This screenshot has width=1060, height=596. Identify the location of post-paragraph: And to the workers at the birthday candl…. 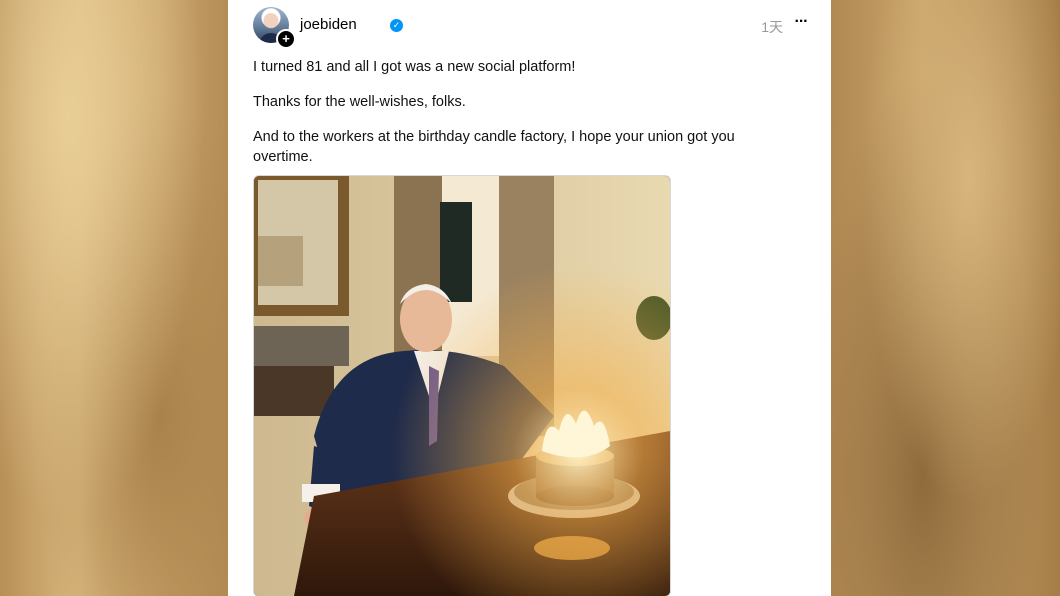
(494, 147).